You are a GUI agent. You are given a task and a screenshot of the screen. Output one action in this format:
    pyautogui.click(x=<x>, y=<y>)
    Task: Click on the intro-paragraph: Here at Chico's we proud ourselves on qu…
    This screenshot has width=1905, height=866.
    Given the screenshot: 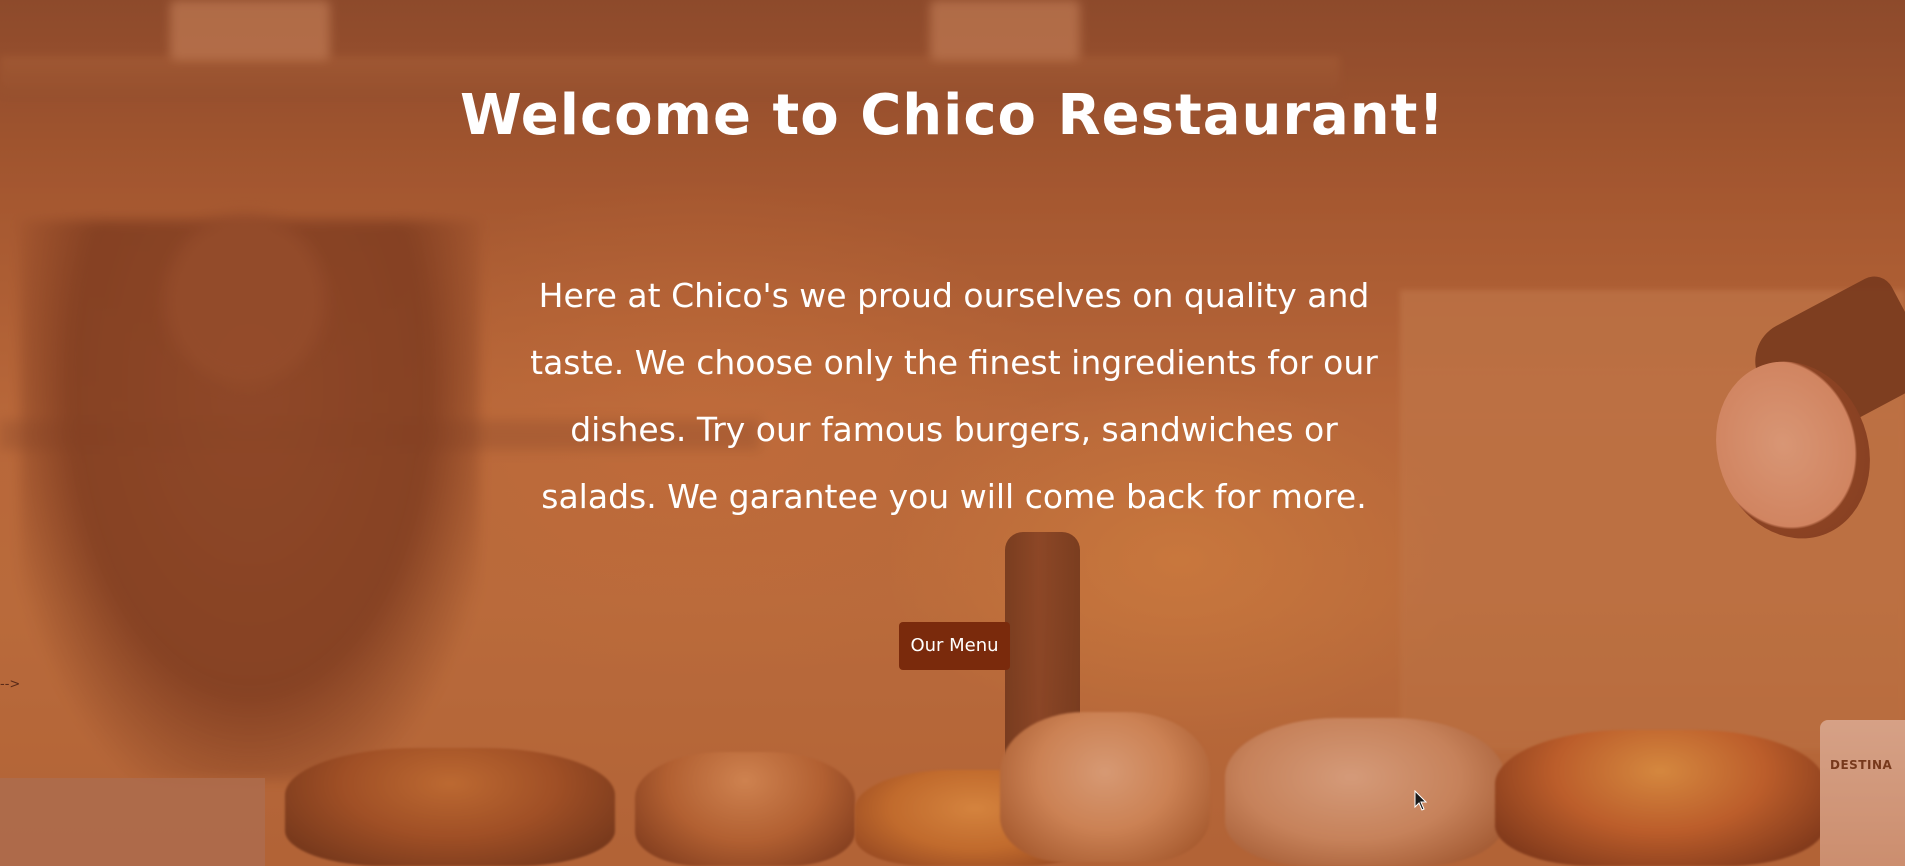 What is the action you would take?
    pyautogui.click(x=954, y=396)
    